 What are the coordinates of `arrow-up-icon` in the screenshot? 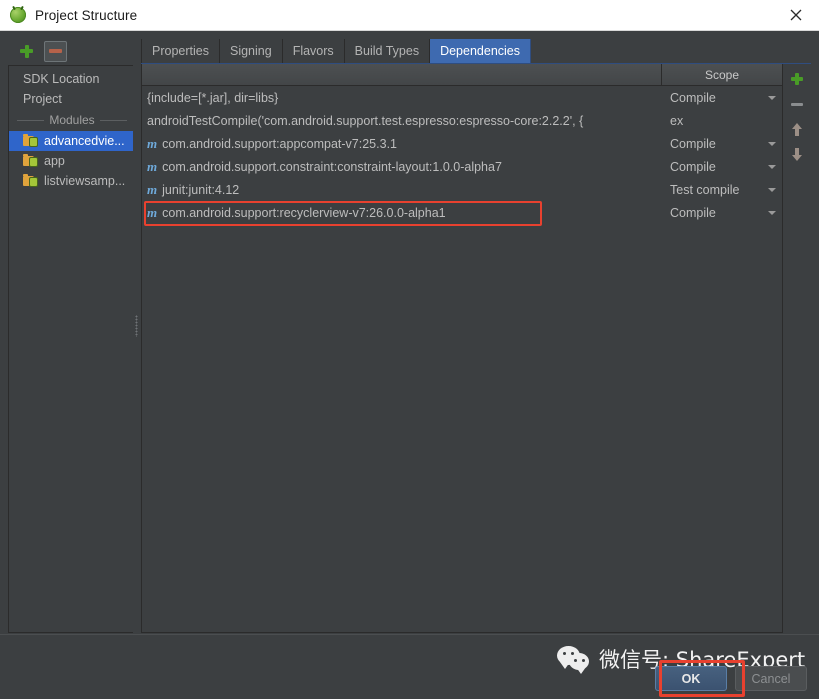 It's located at (797, 129).